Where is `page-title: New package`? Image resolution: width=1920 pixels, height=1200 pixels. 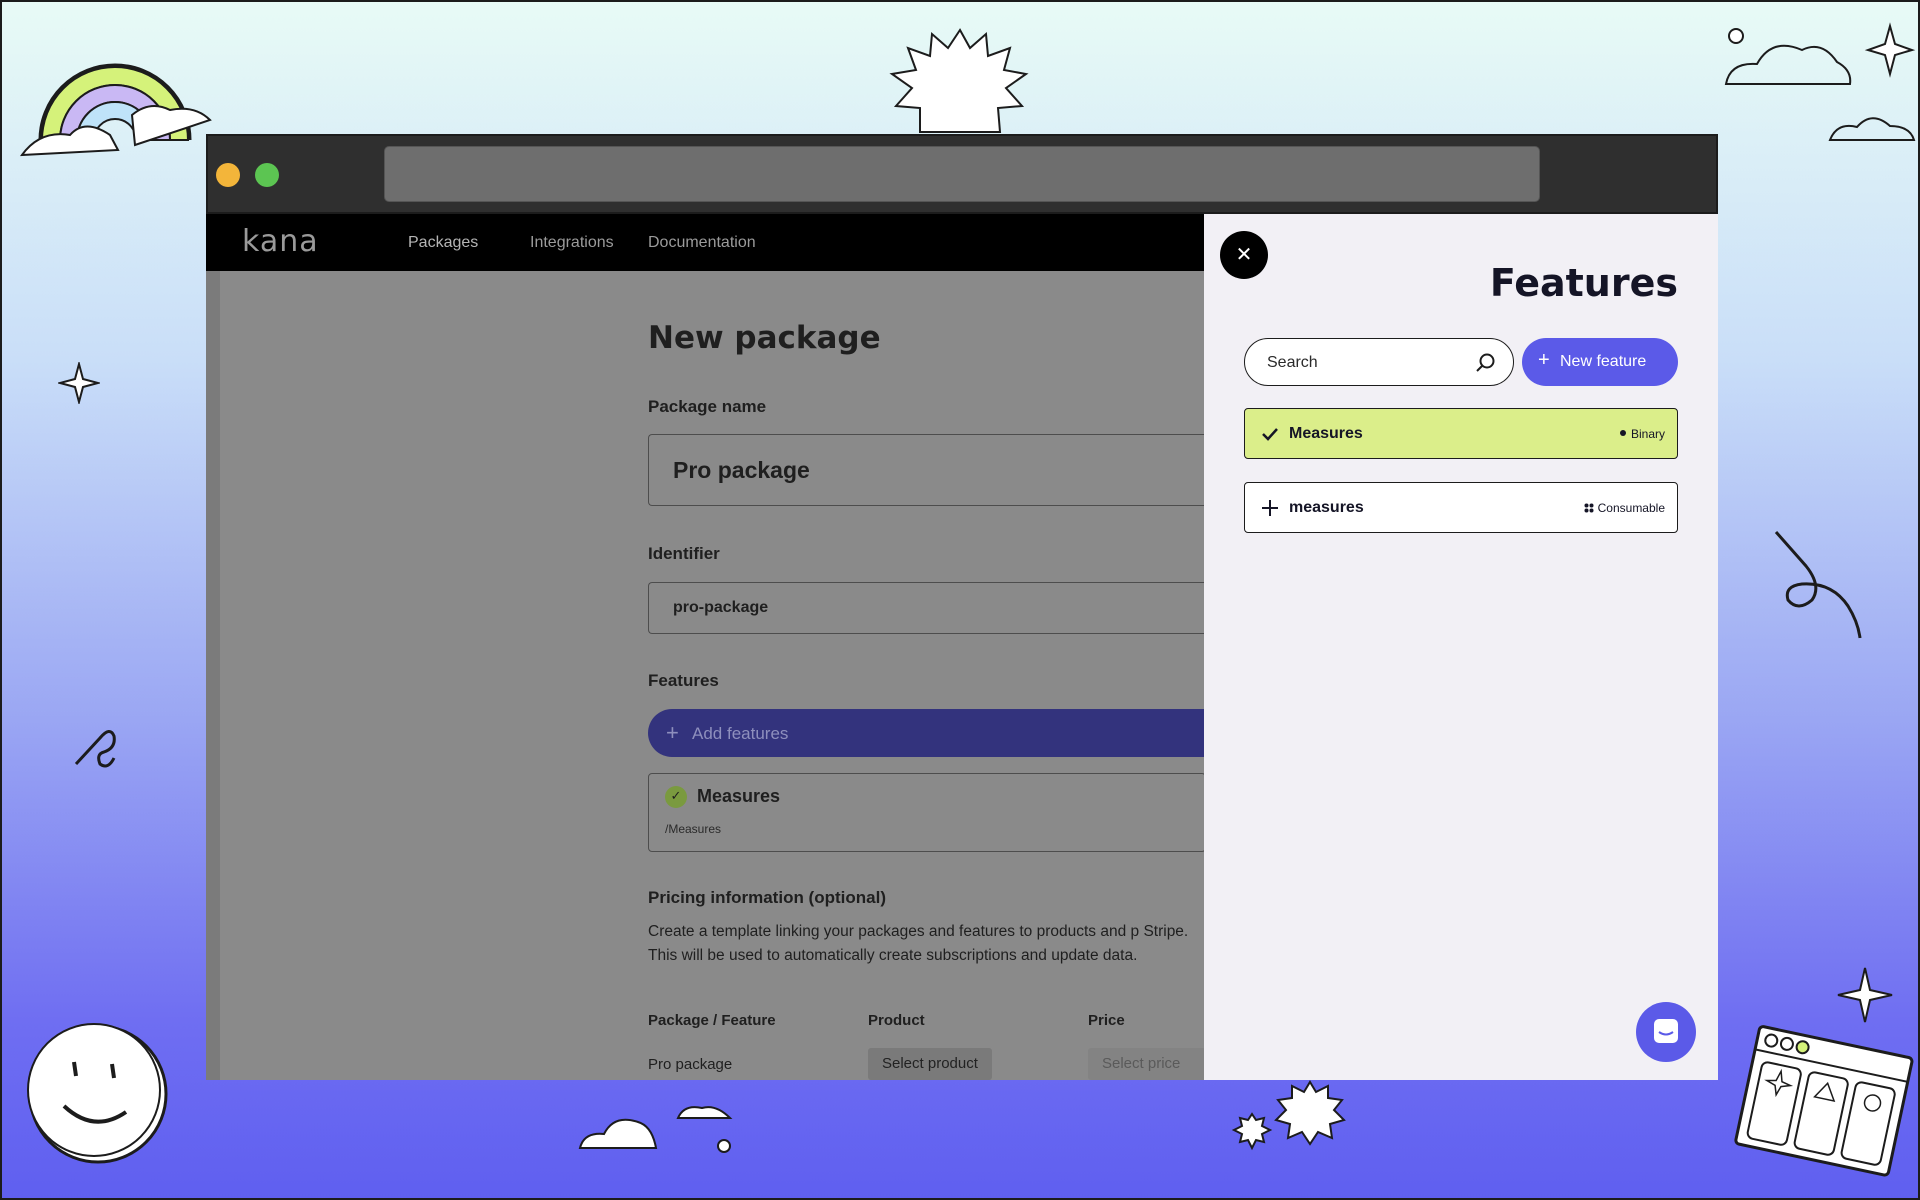
page-title: New package is located at coordinates (764, 338).